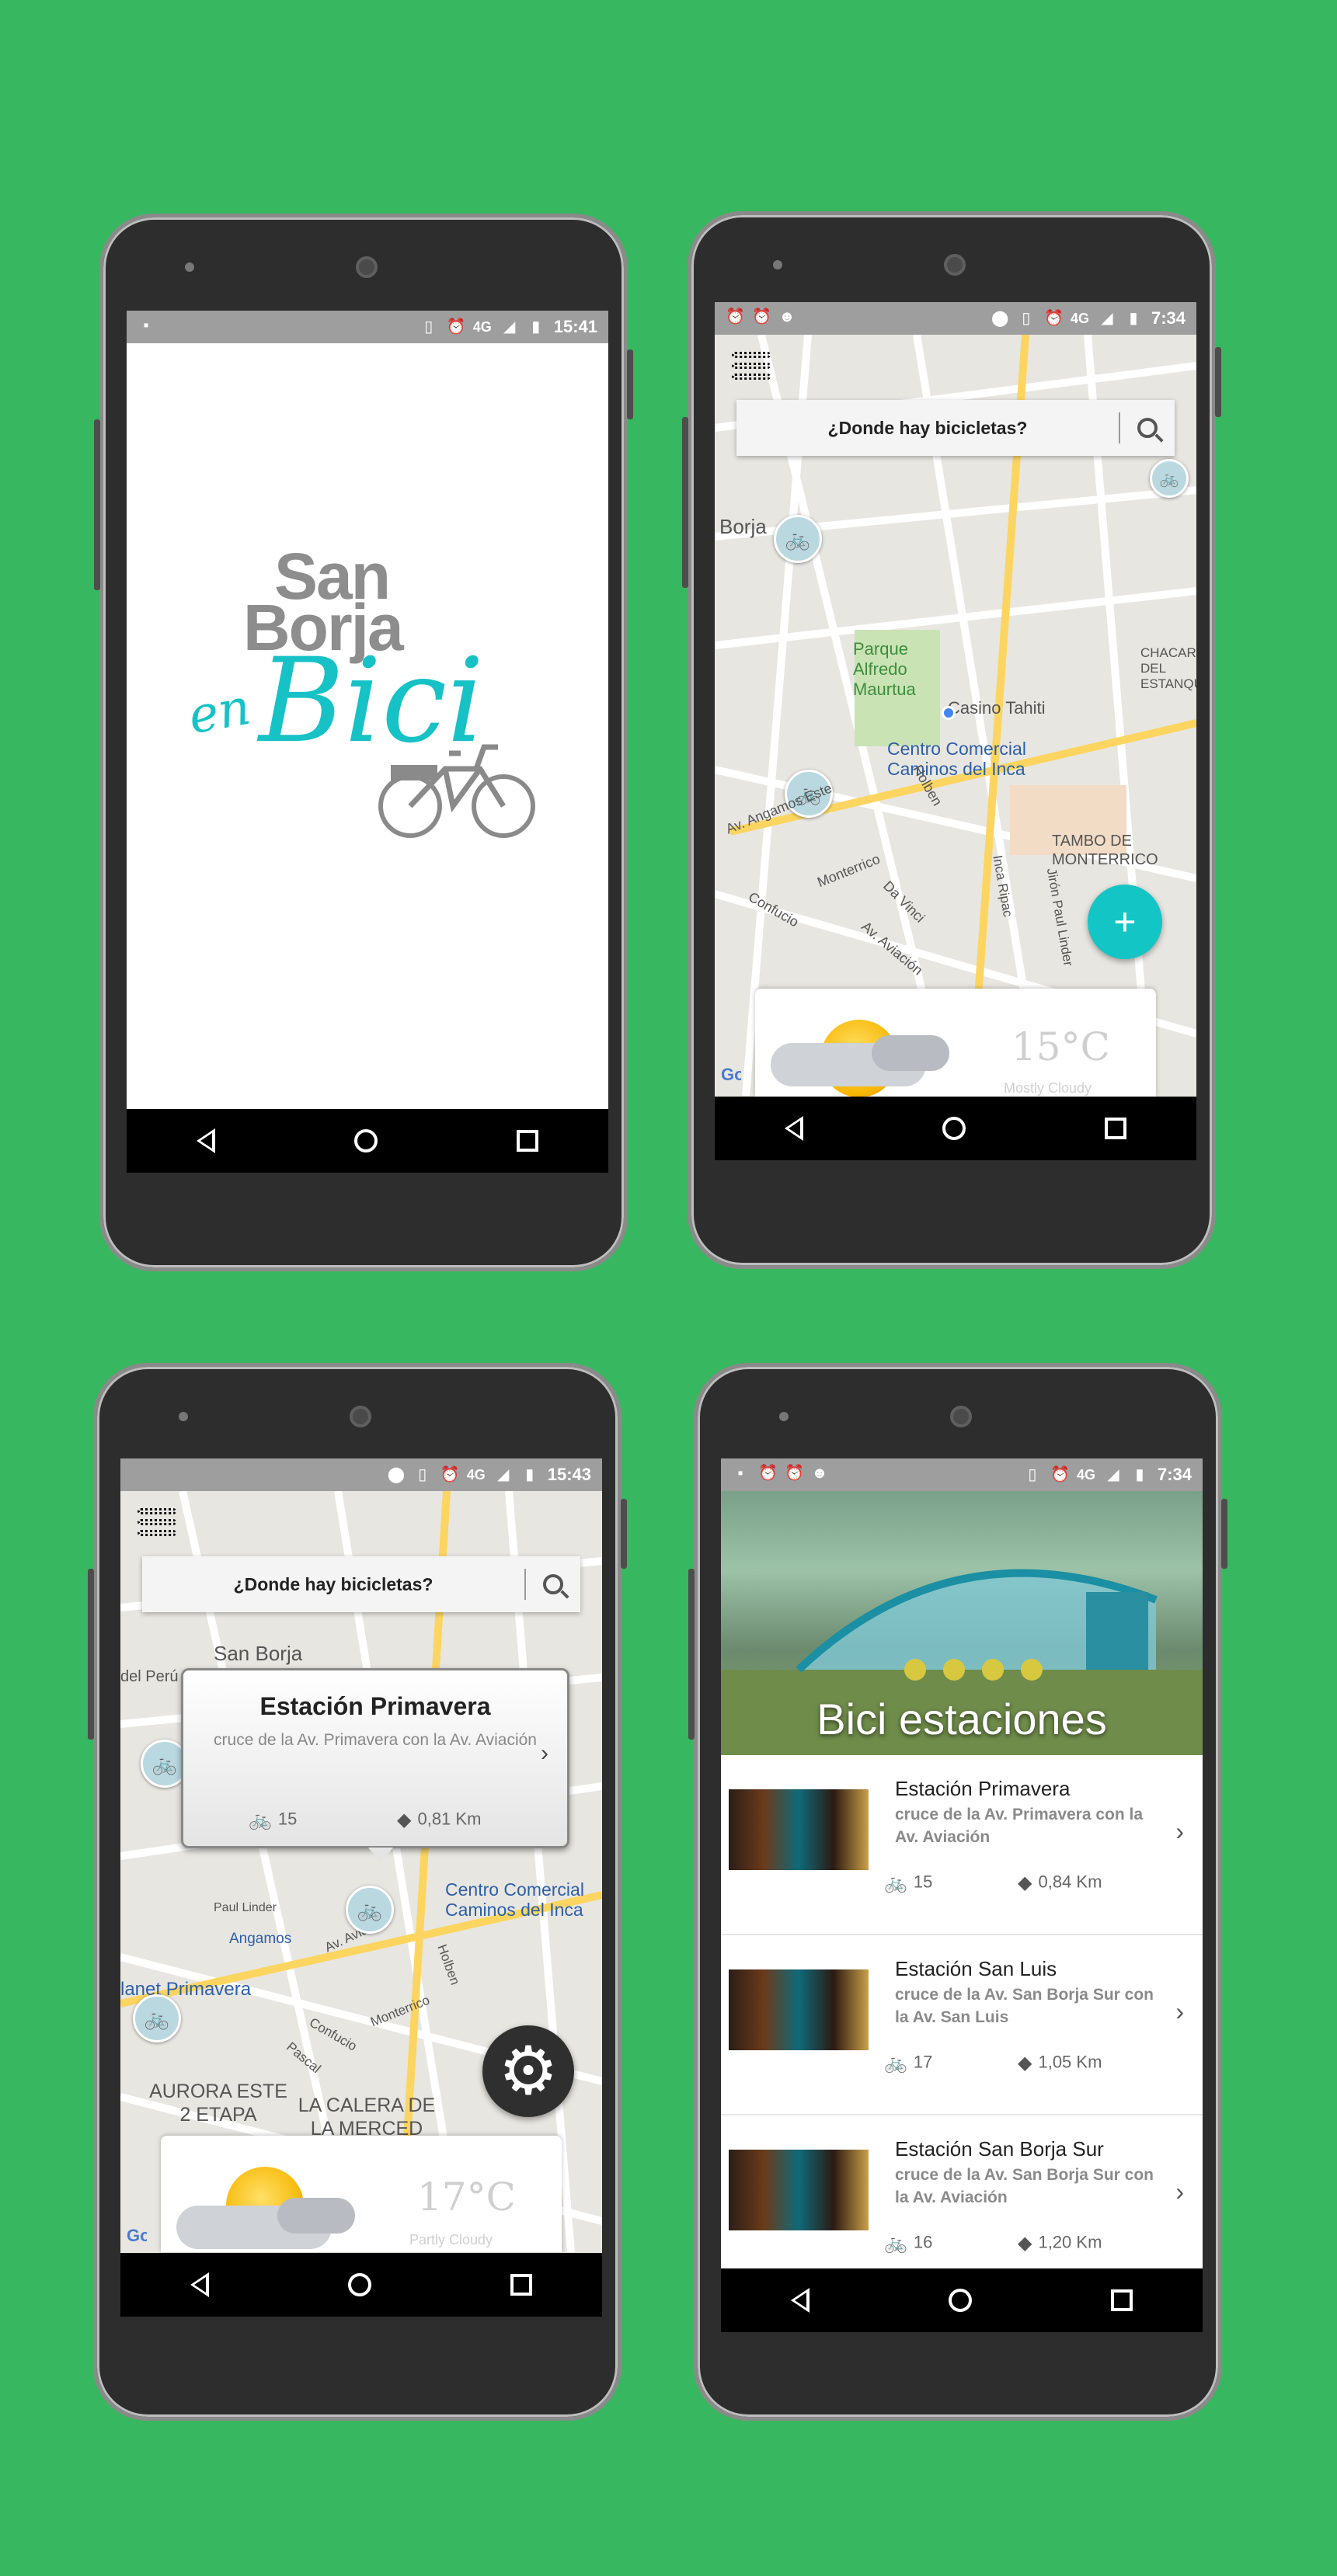 The width and height of the screenshot is (1337, 2576). Describe the element at coordinates (740, 1473) in the screenshot. I see `image-notification-icon: ▪` at that location.